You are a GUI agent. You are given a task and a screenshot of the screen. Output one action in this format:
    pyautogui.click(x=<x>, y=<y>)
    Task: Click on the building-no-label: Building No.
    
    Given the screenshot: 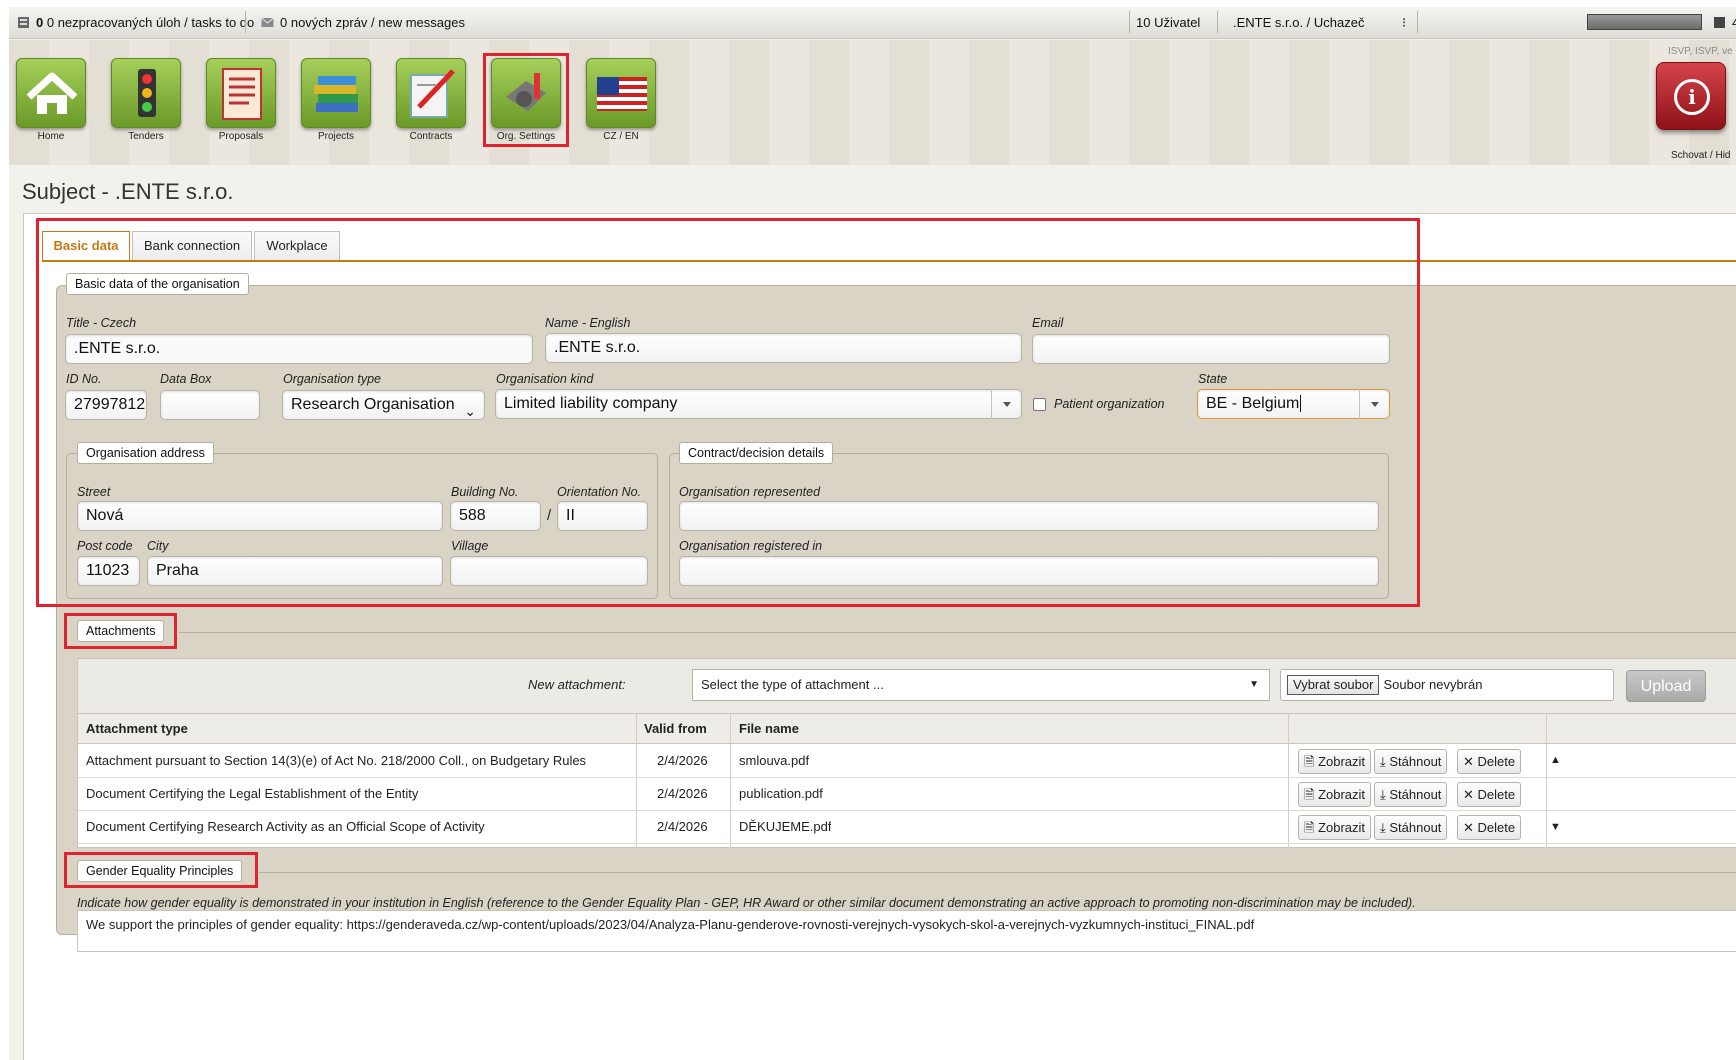 What is the action you would take?
    pyautogui.click(x=485, y=492)
    